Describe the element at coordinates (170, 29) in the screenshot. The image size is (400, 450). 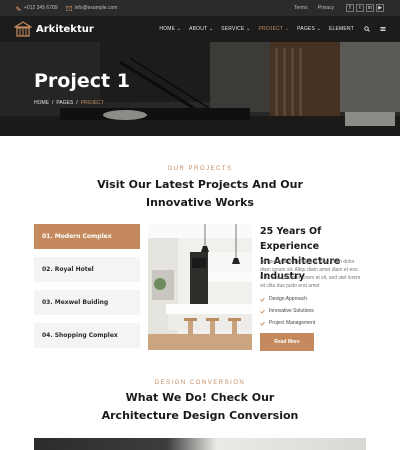
I see `nav-item-home: HOME ⌄` at that location.